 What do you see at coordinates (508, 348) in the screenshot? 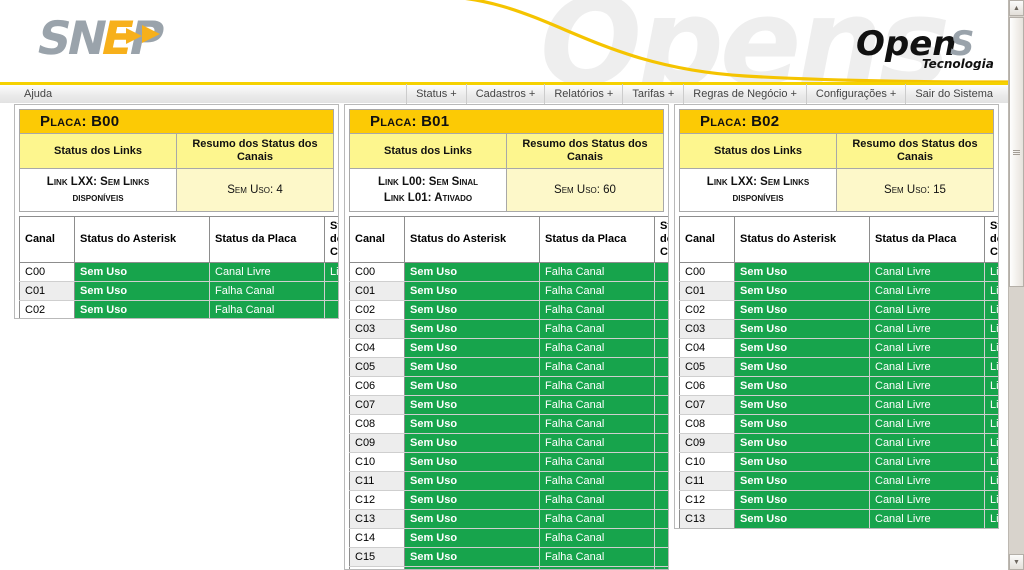
I see `table-row: C04 Sem Uso Falha Canal` at bounding box center [508, 348].